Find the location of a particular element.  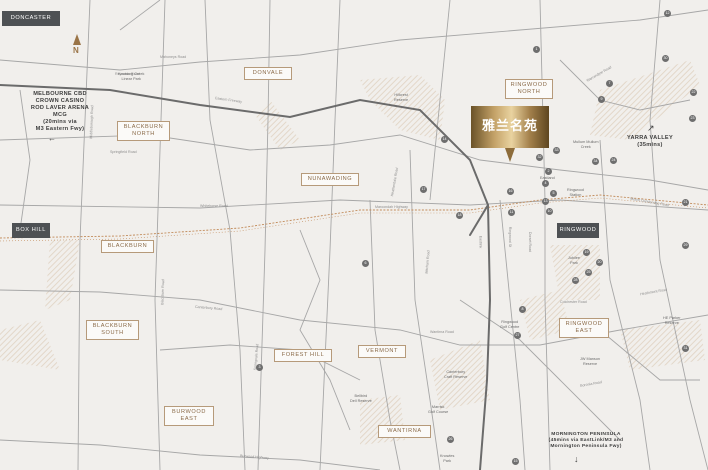

poi-marker: 22 is located at coordinates (693, 92).